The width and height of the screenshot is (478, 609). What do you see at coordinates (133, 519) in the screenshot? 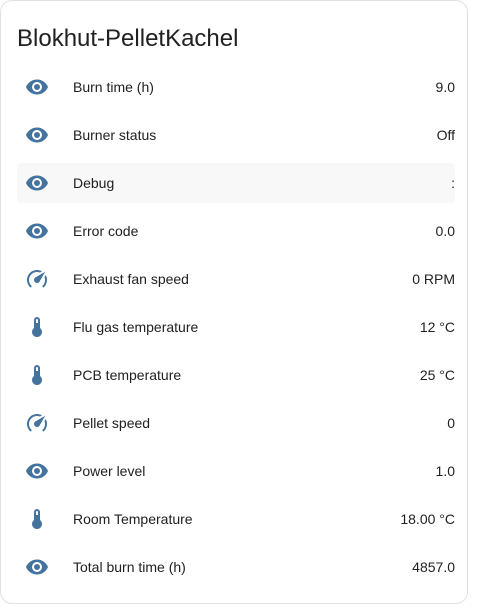
I see `entity-name: Room Temperature` at bounding box center [133, 519].